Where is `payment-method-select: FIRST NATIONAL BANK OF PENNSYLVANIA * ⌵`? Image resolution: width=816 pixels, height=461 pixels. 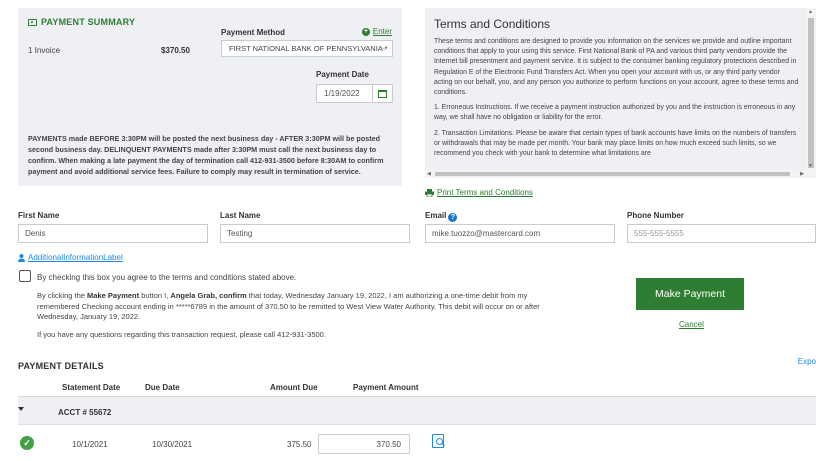
payment-method-select: FIRST NATIONAL BANK OF PENNSYLVANIA * ⌵ is located at coordinates (307, 48).